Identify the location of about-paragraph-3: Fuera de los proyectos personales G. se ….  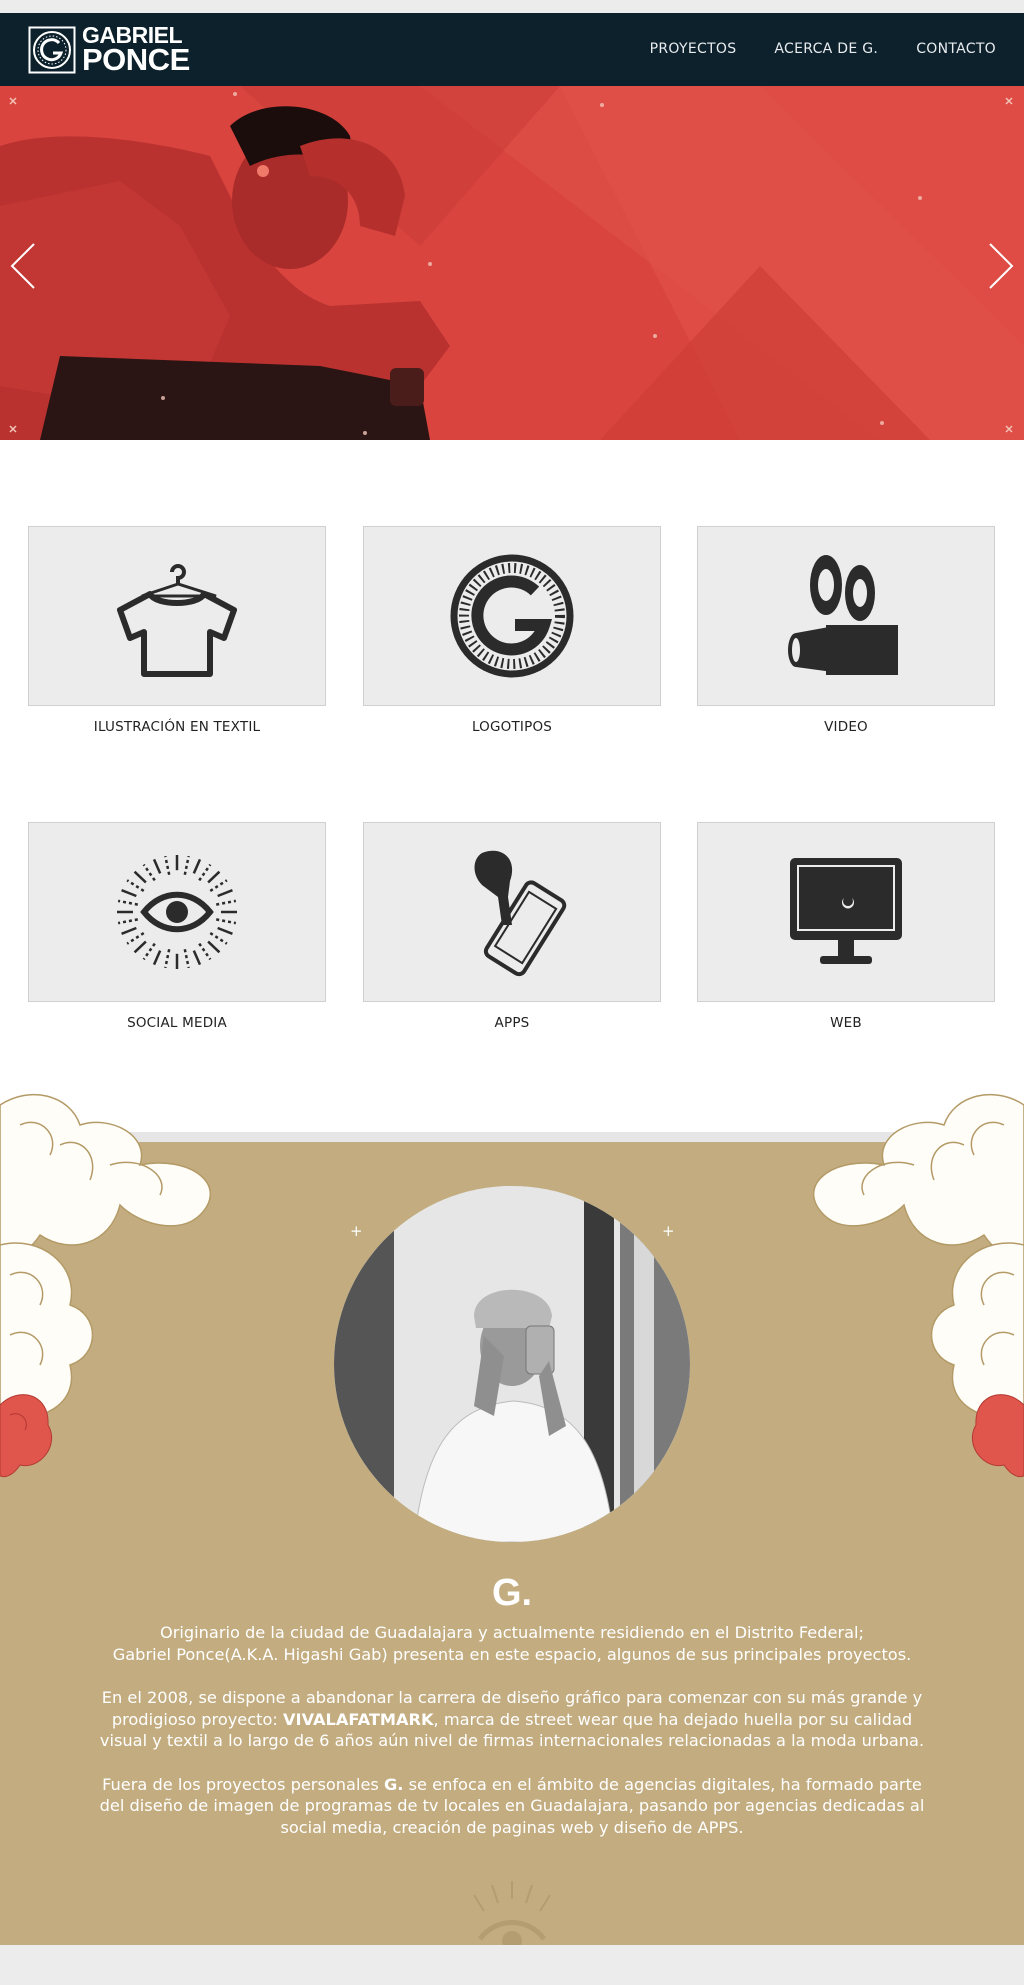
(512, 1806).